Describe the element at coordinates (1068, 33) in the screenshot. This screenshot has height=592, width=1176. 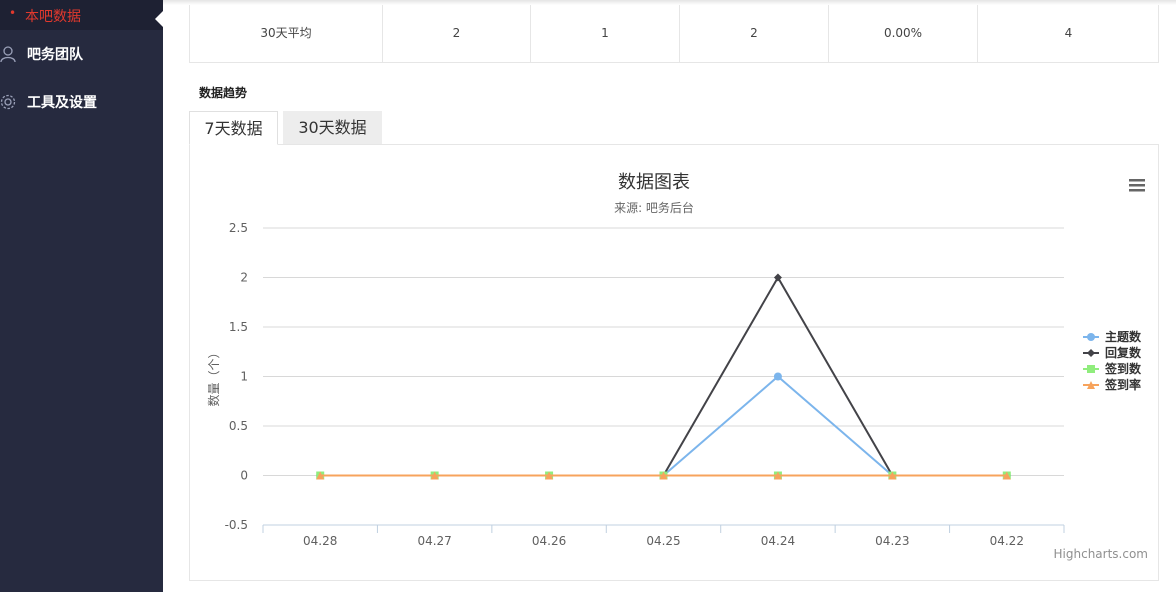
I see `stats-cell: 4` at that location.